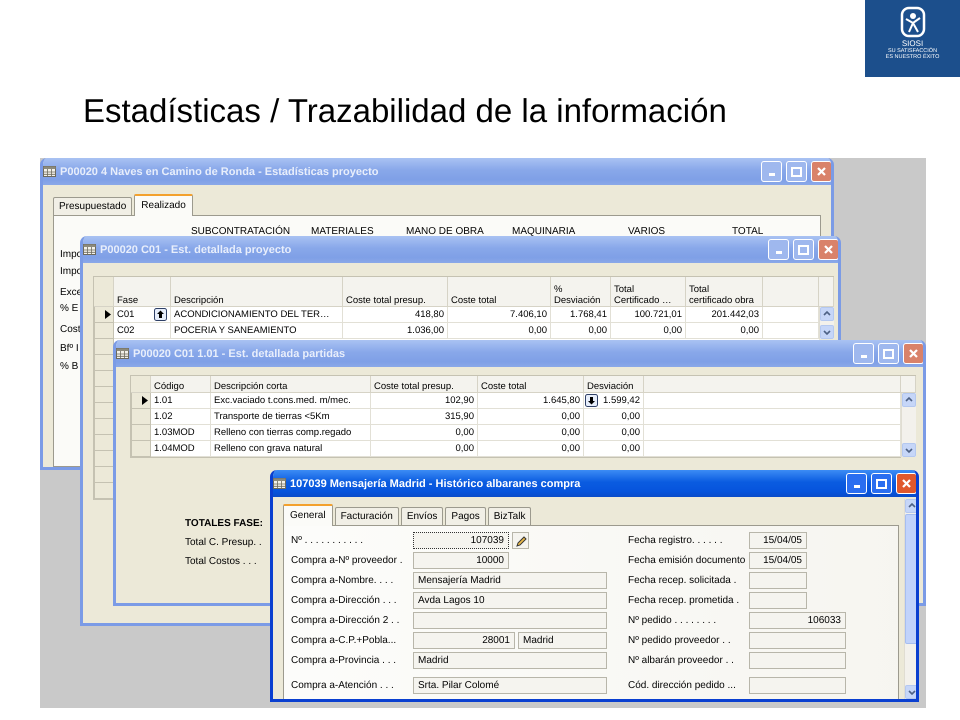  Describe the element at coordinates (92, 206) in the screenshot. I see `tab: Presupuestado` at that location.